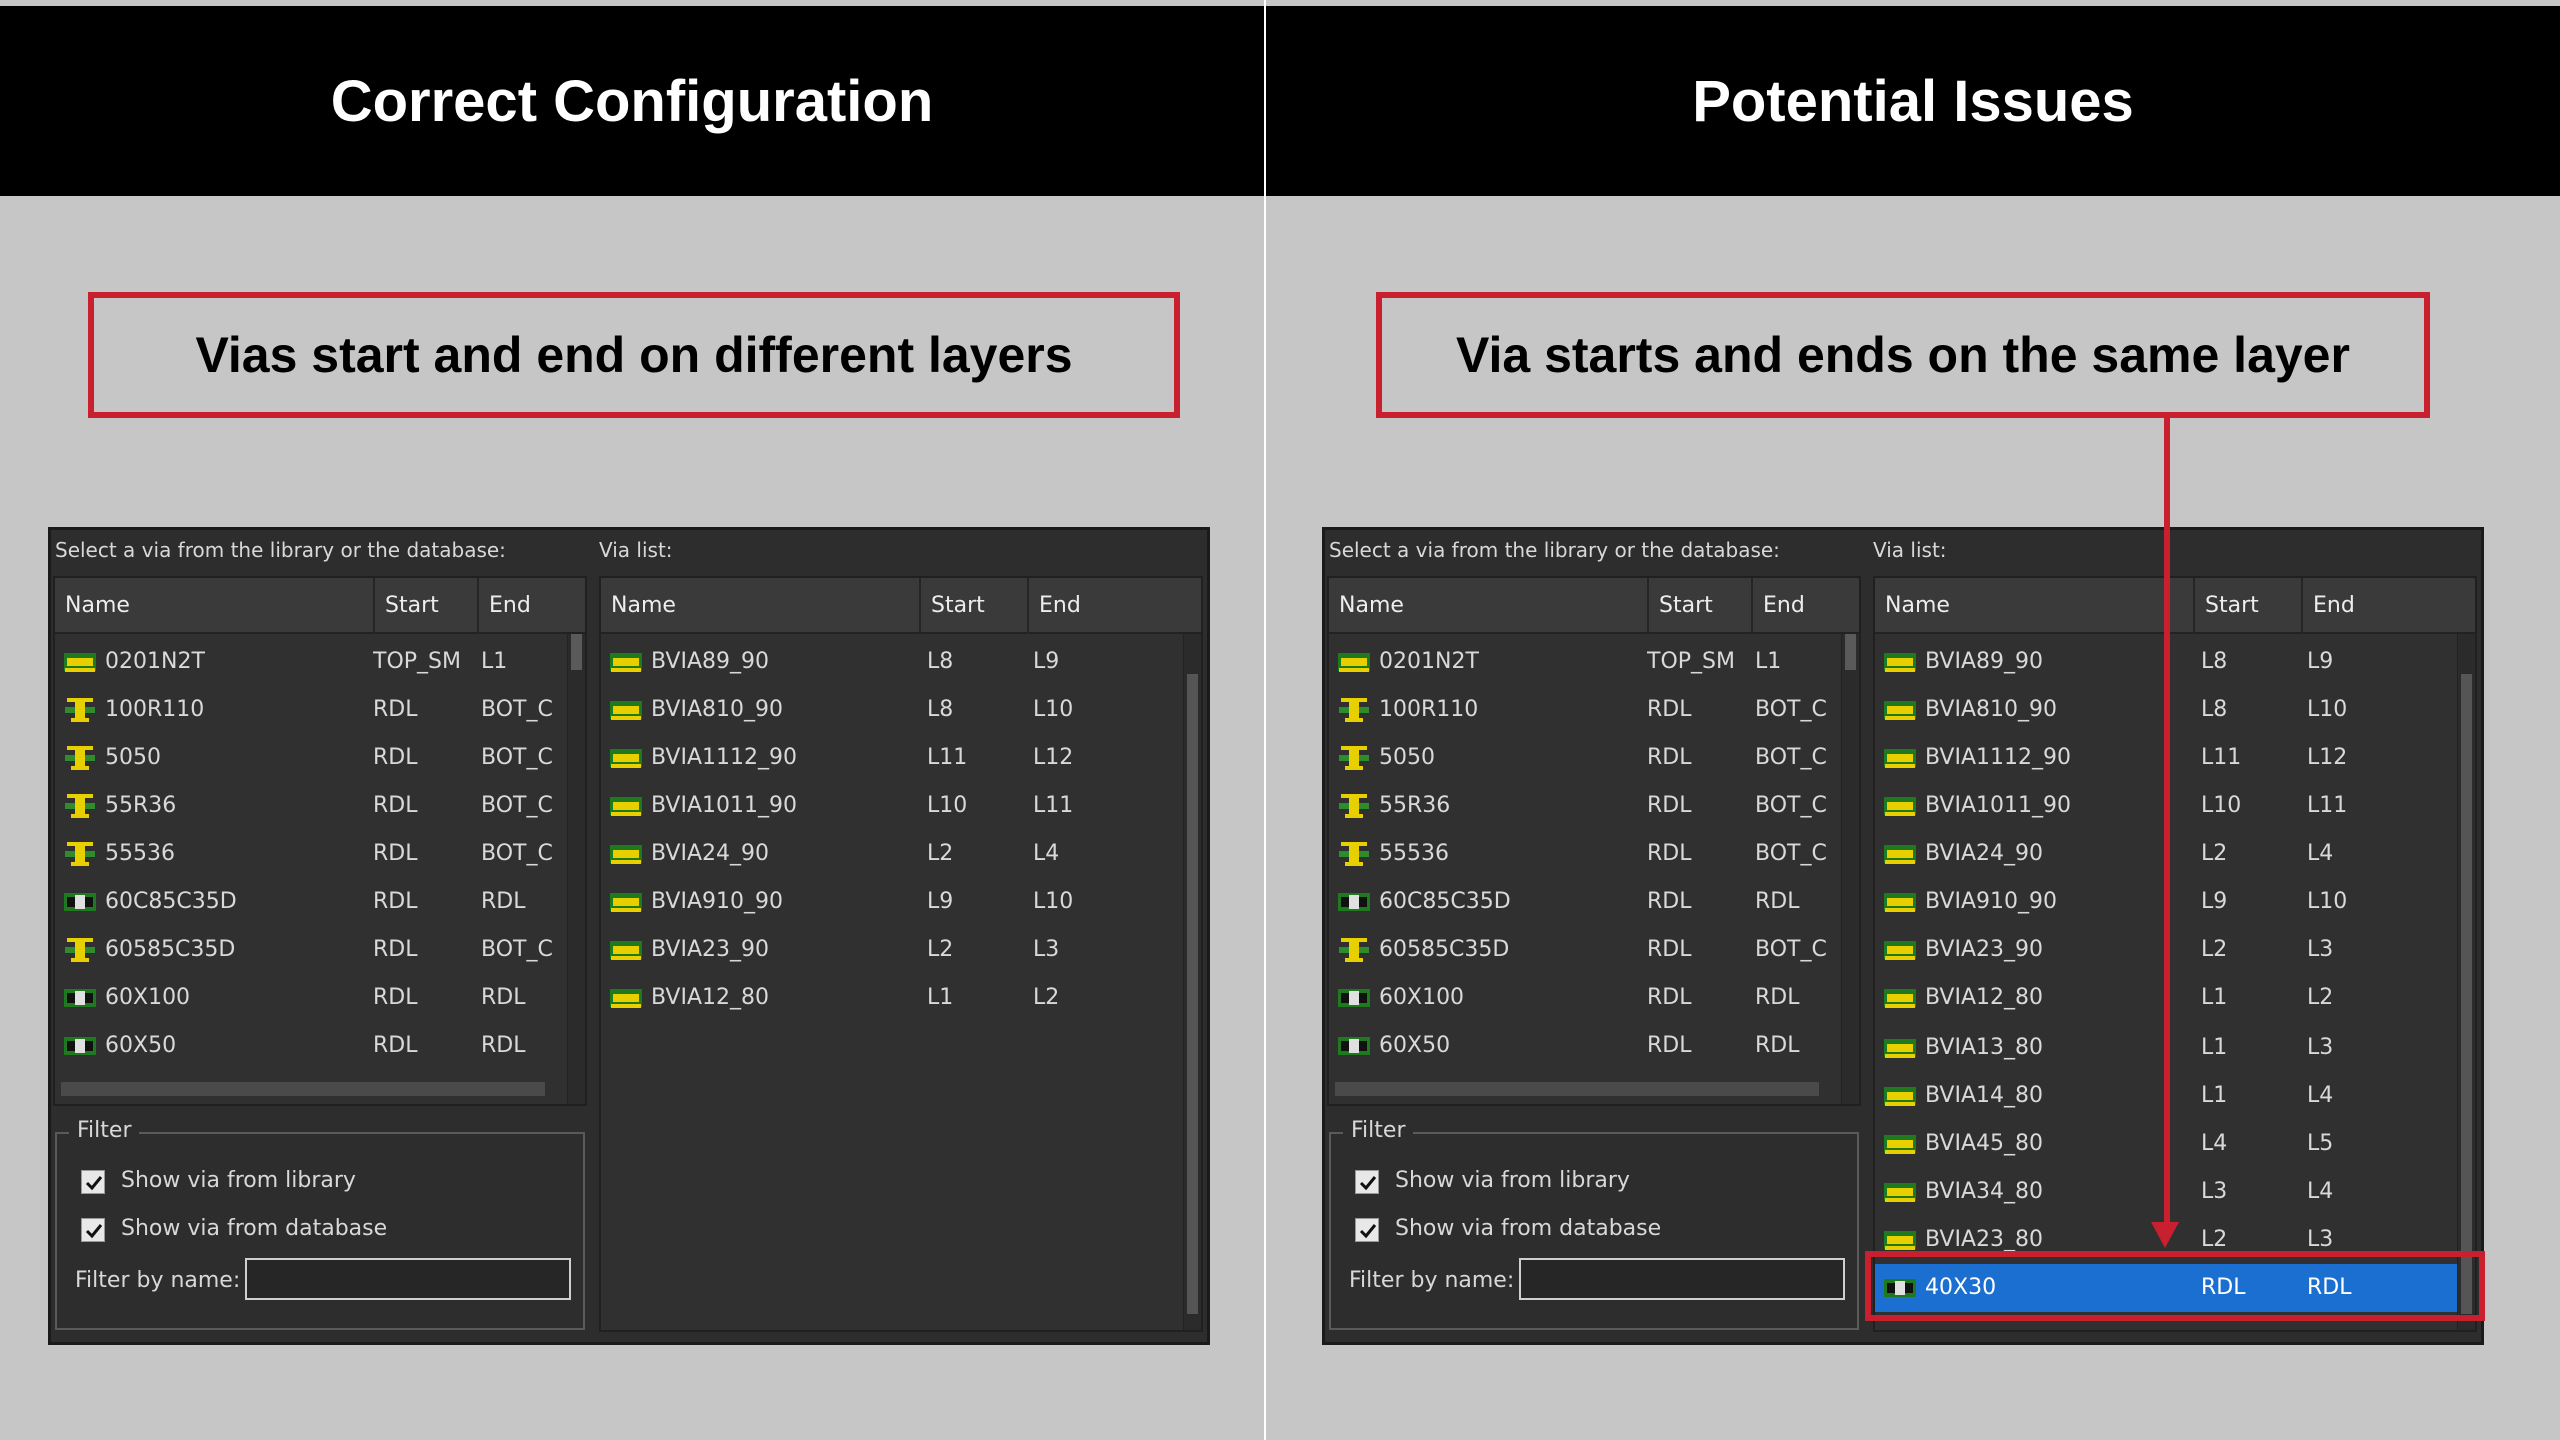  I want to click on cell-name: BVIA810_90, so click(1991, 709).